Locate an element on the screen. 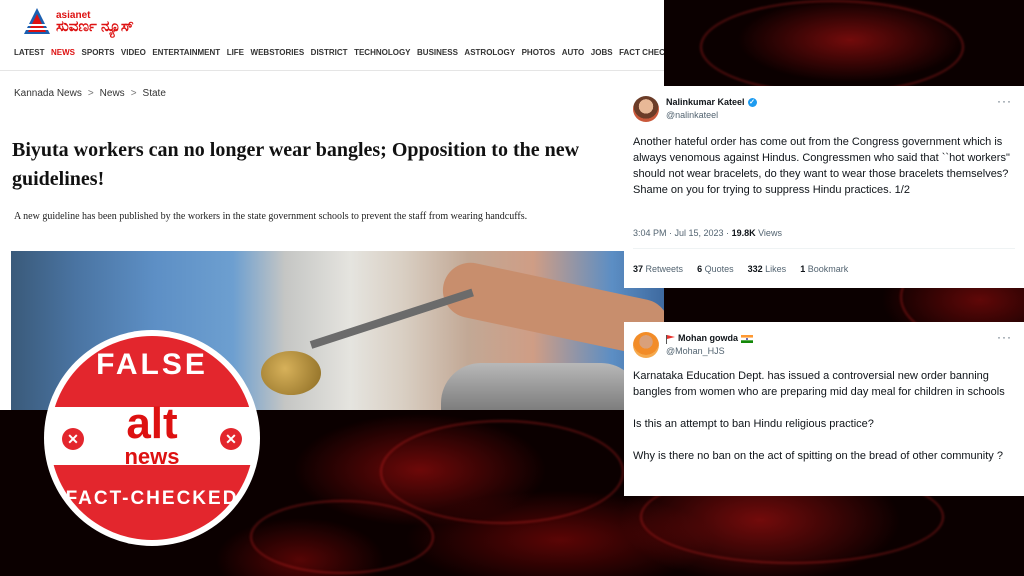  tweet-author-name: Mohan gowda is located at coordinates (709, 338).